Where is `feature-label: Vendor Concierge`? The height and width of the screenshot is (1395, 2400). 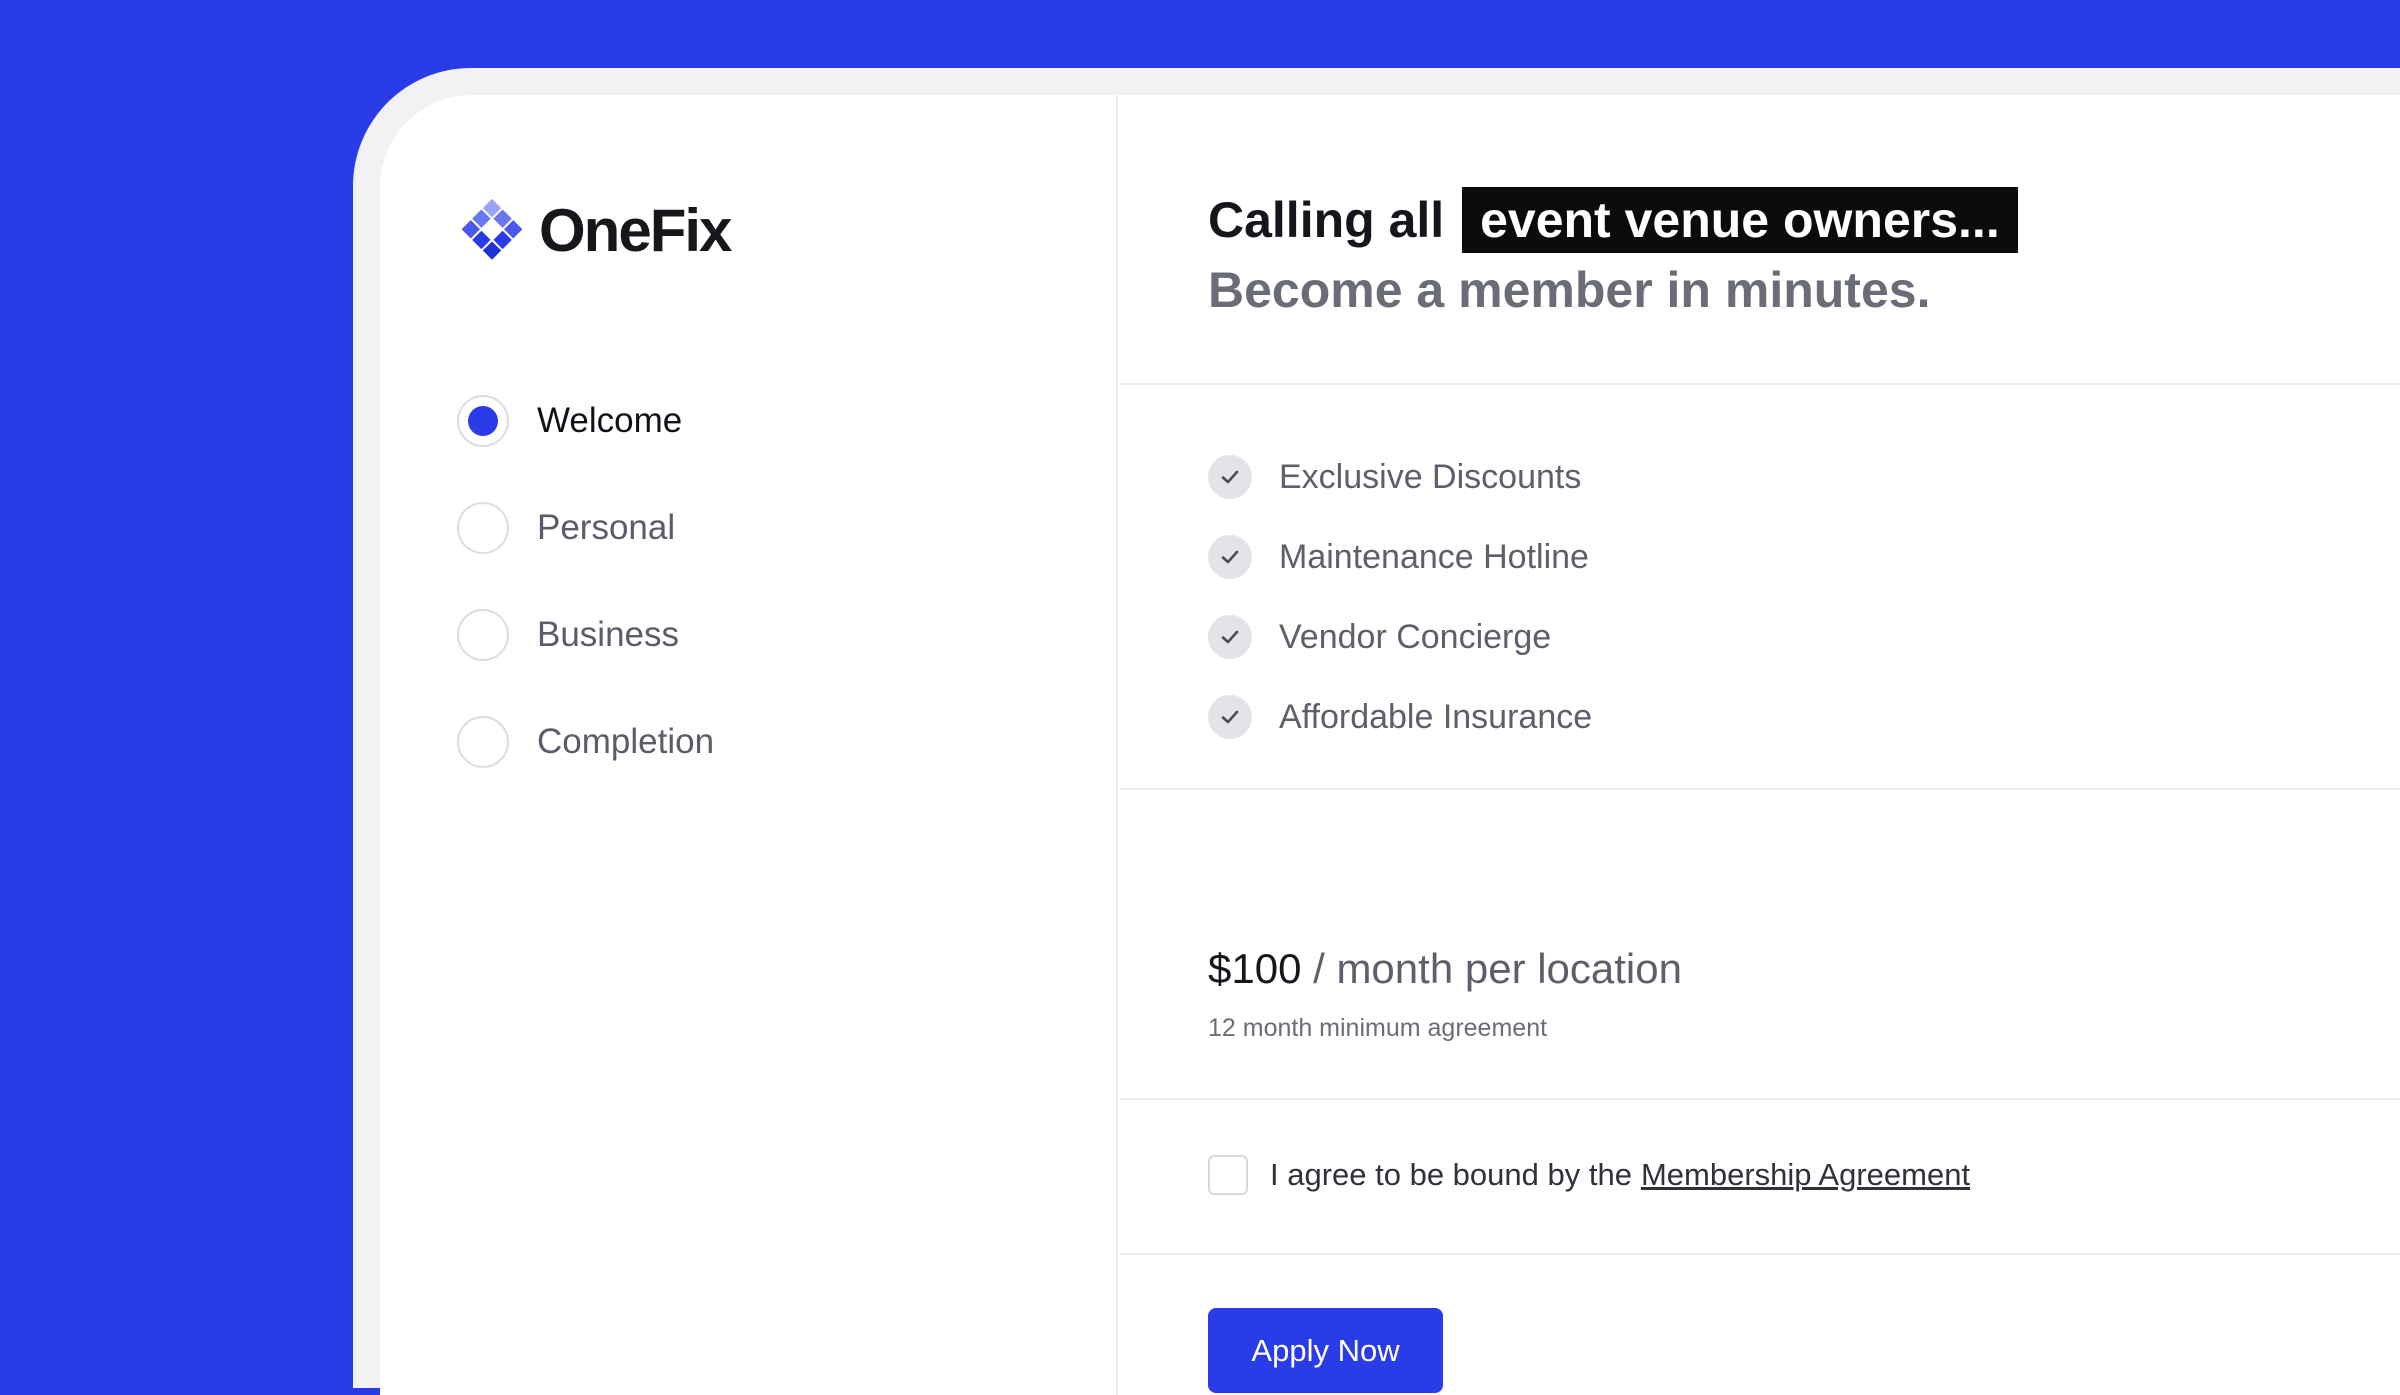
feature-label: Vendor Concierge is located at coordinates (1415, 636).